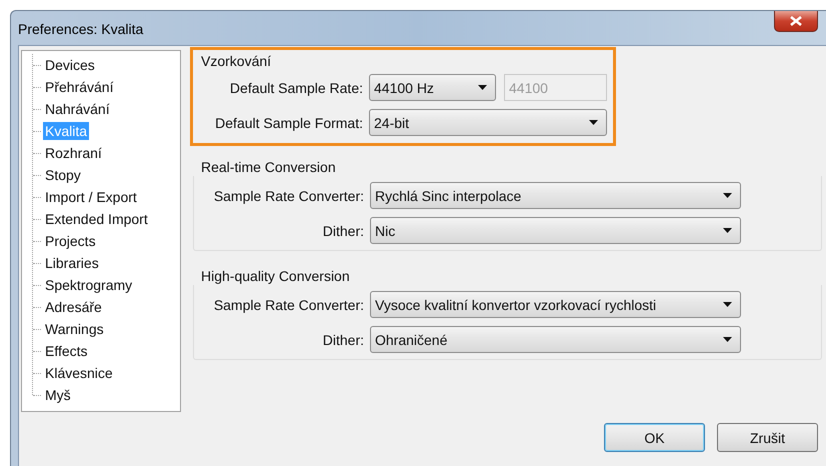 The image size is (826, 466). What do you see at coordinates (63, 175) in the screenshot?
I see `tree-item: Stopy` at bounding box center [63, 175].